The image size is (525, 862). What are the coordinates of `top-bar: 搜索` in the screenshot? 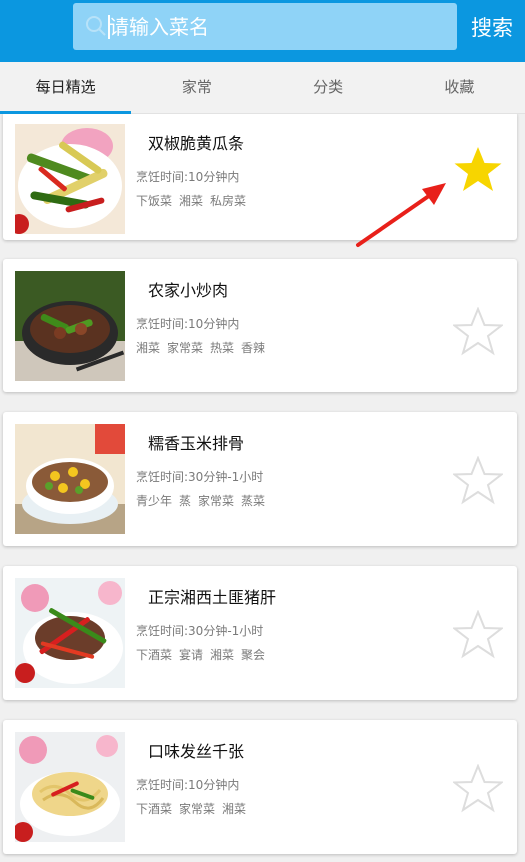 It's located at (262, 31).